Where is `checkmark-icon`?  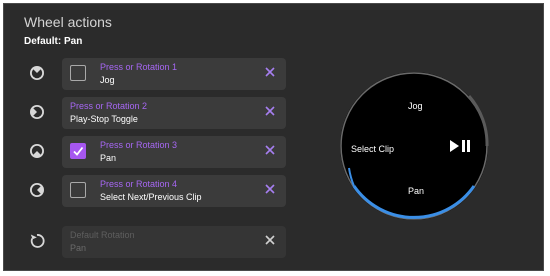
checkmark-icon is located at coordinates (78, 151).